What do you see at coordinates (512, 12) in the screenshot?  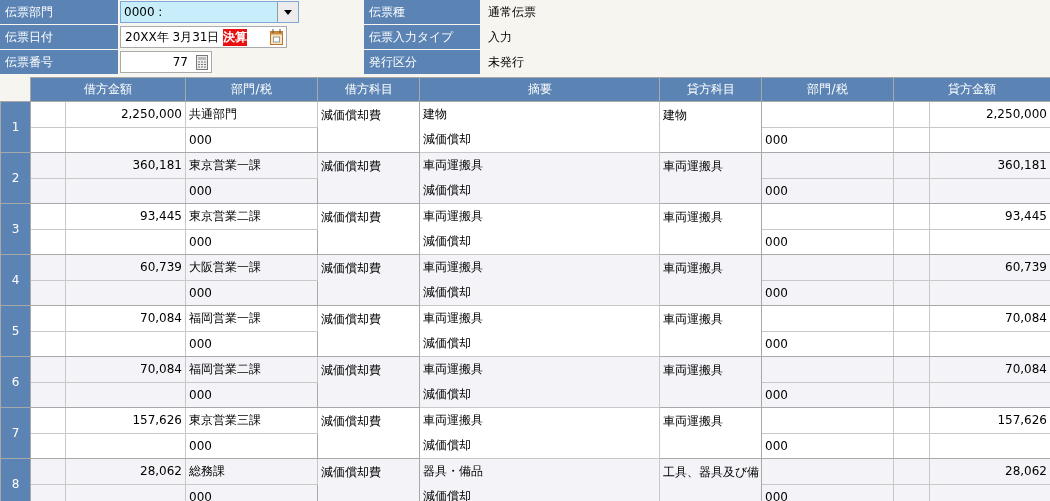 I see `field-value: 通常伝票` at bounding box center [512, 12].